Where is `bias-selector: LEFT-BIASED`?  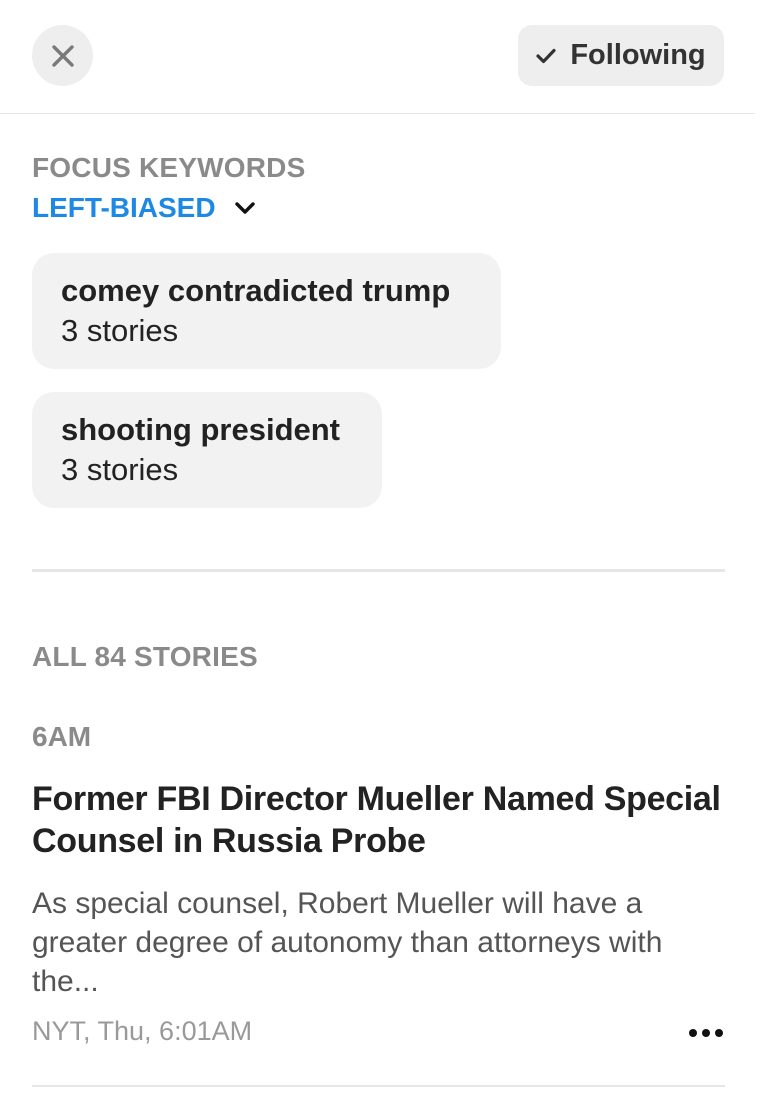
bias-selector: LEFT-BIASED is located at coordinates (144, 208).